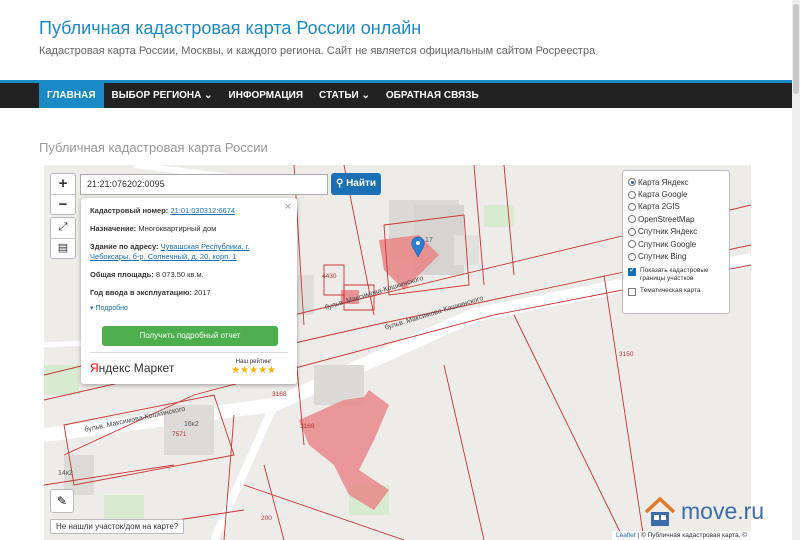 Image resolution: width=800 pixels, height=540 pixels. What do you see at coordinates (361, 183) in the screenshot?
I see `search-button-label: Найти` at bounding box center [361, 183].